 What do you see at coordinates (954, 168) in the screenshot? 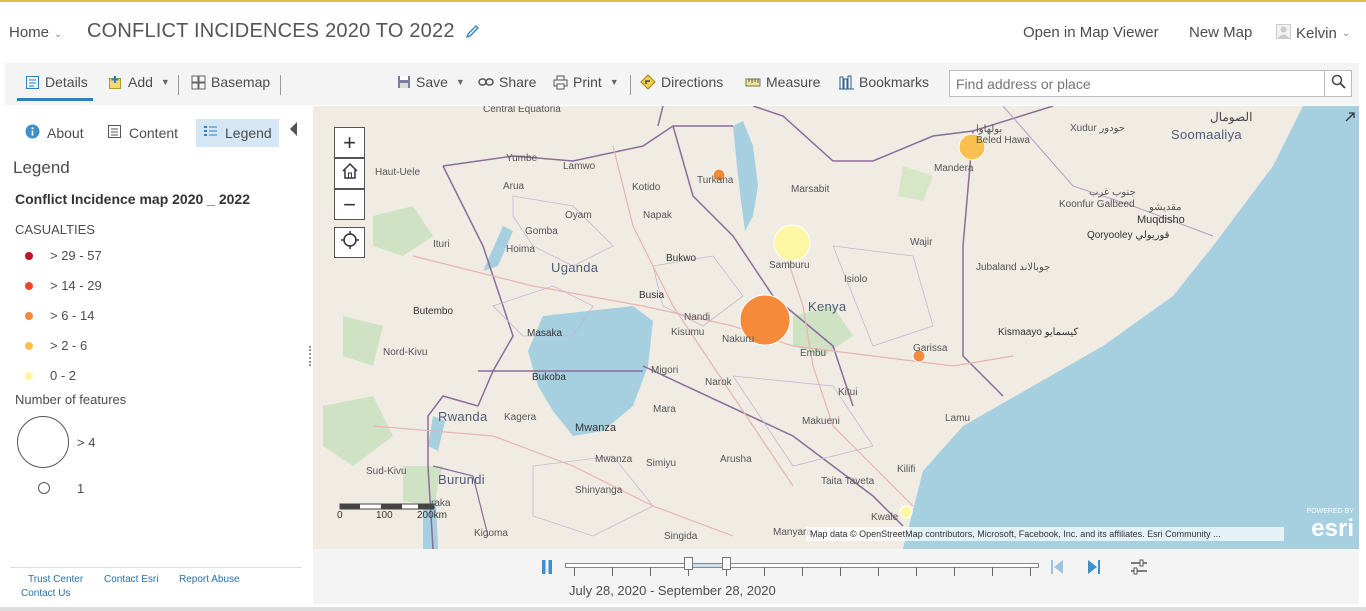
I see `map-label: Mandera` at bounding box center [954, 168].